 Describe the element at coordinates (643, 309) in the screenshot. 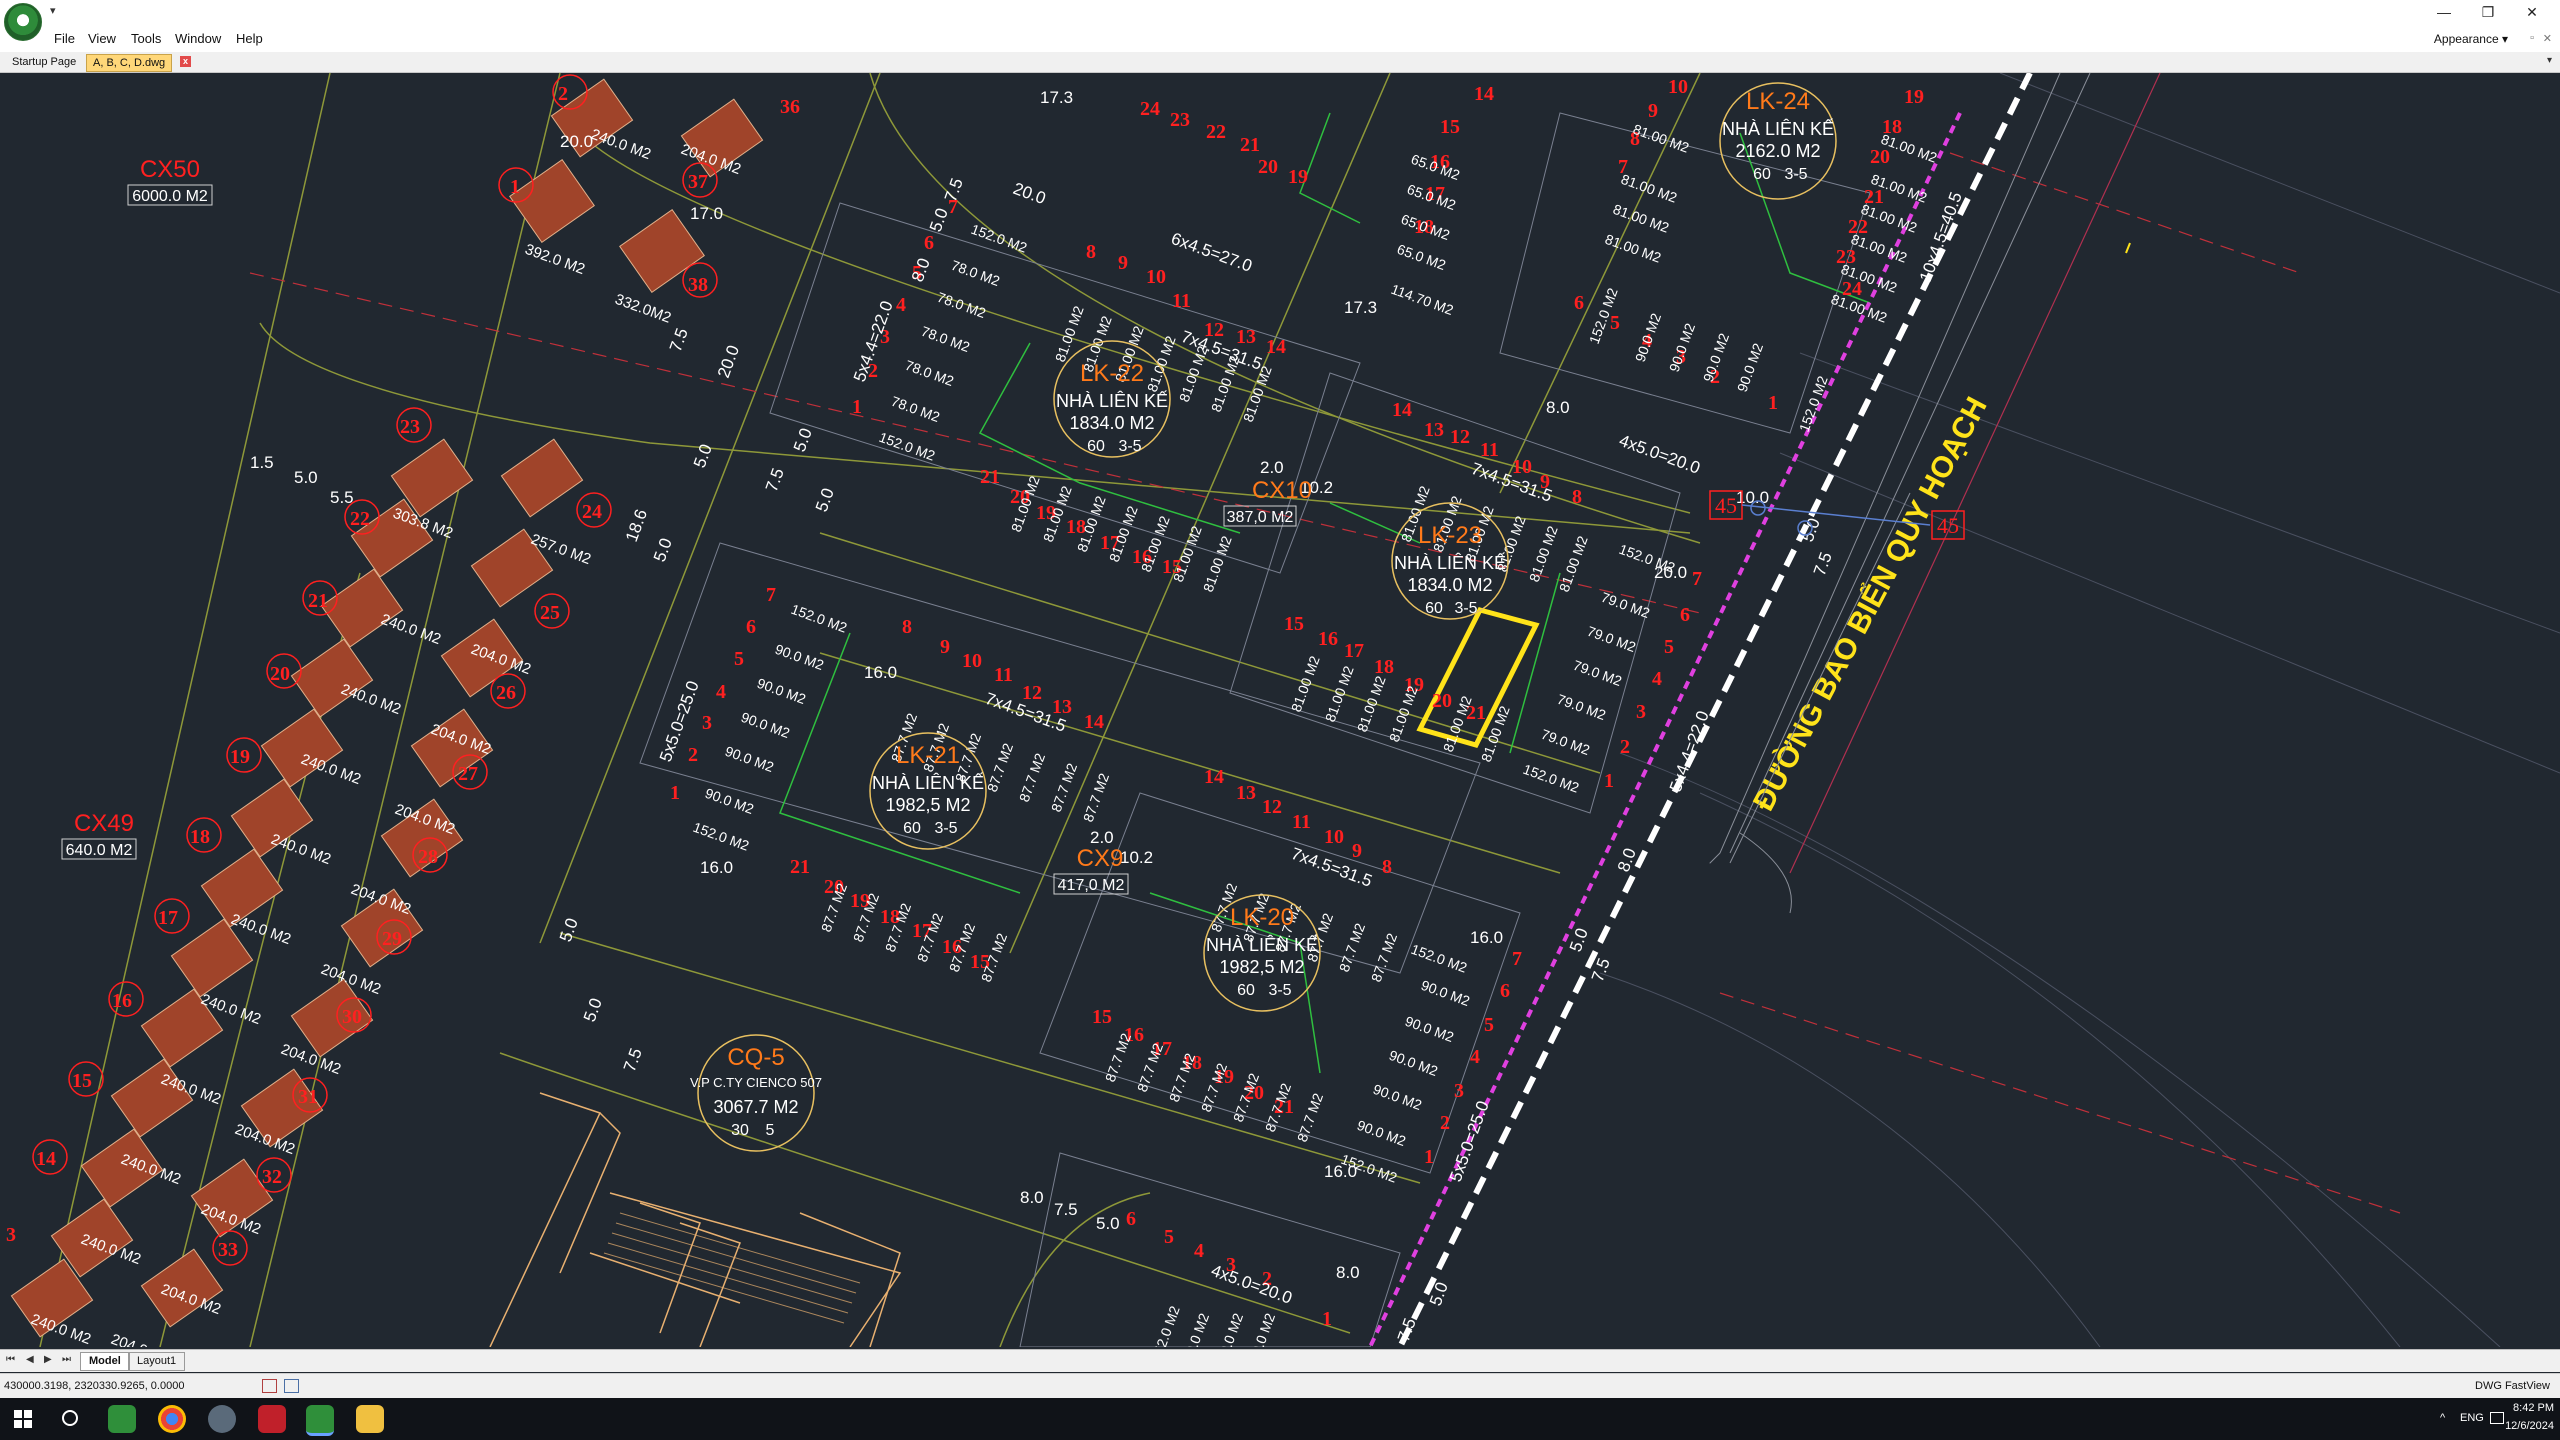

I see `svg-text: 332.0M2` at that location.